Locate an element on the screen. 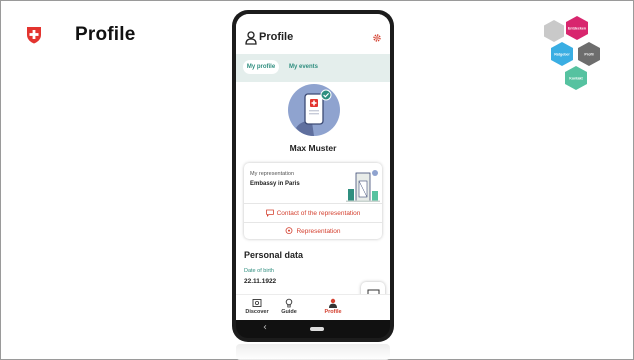  representation-label: Representation is located at coordinates (318, 231).